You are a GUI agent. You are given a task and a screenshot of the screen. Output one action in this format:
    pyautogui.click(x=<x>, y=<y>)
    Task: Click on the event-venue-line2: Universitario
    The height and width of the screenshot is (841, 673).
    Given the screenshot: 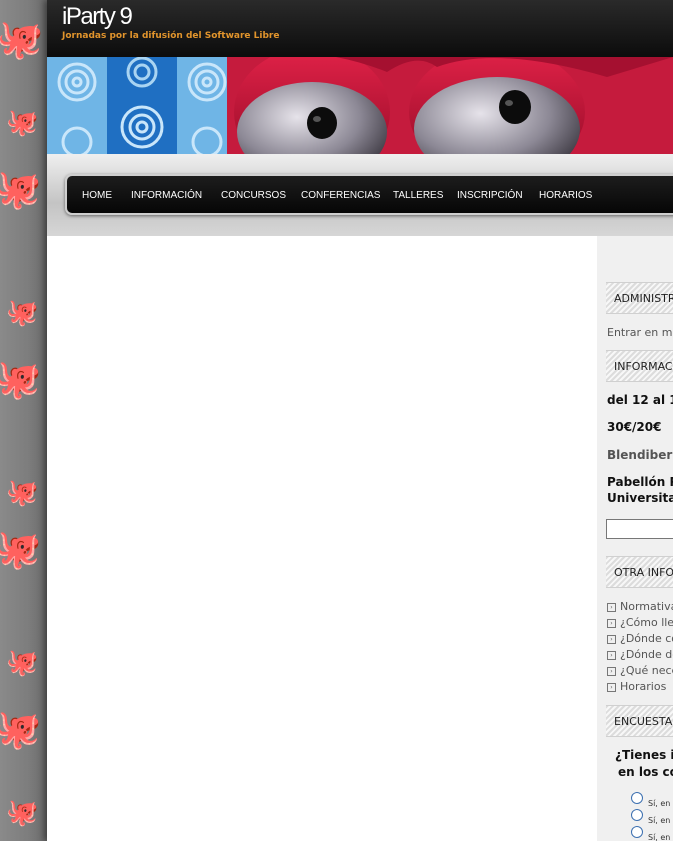 What is the action you would take?
    pyautogui.click(x=640, y=498)
    